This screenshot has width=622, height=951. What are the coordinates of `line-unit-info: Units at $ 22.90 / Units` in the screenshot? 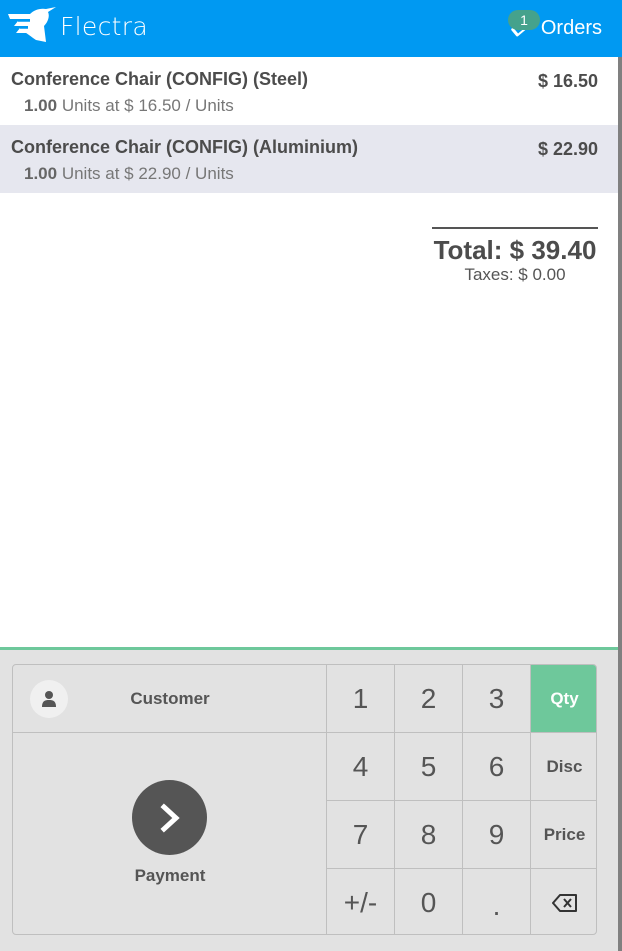 It's located at (145, 173).